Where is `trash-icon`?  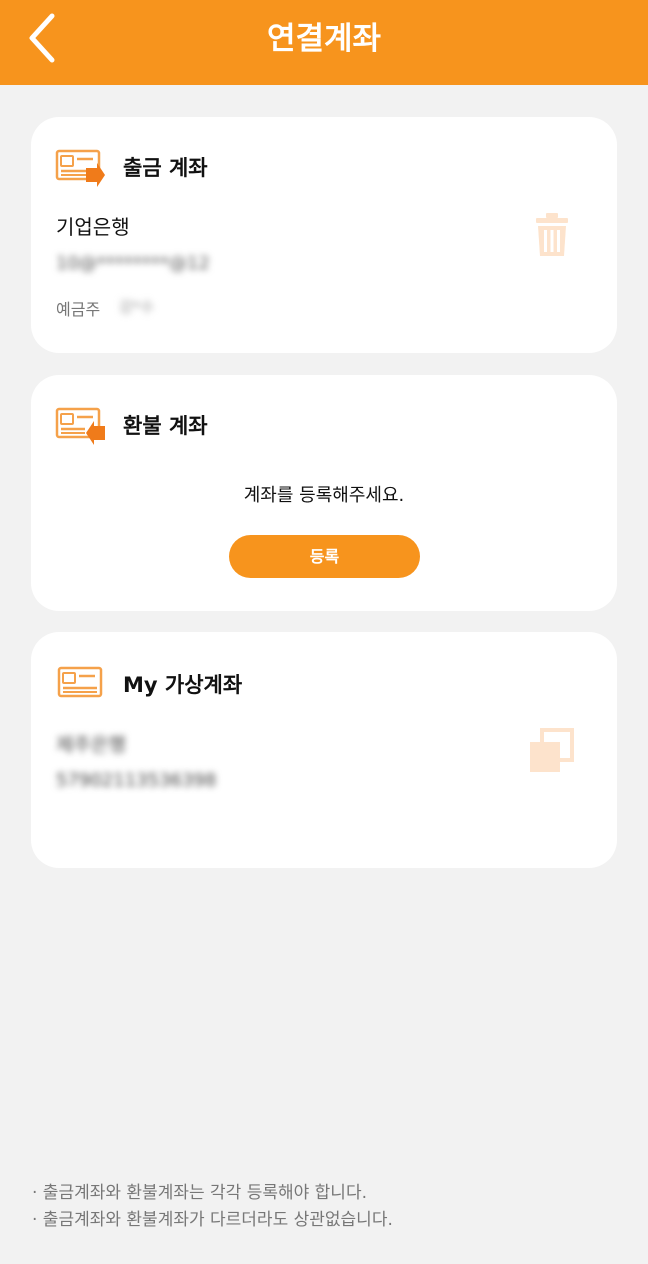
trash-icon is located at coordinates (552, 234).